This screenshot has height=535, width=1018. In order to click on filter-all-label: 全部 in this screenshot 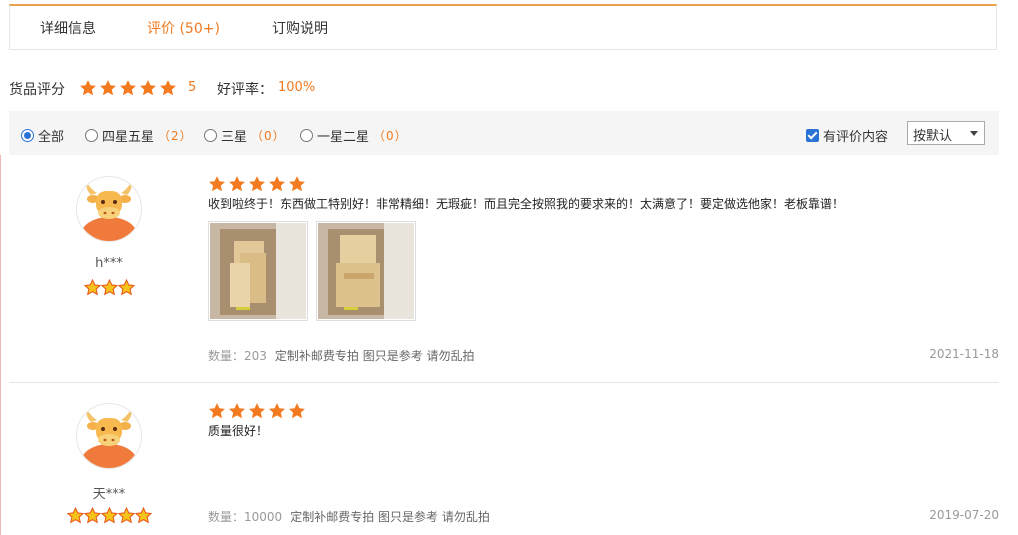, I will do `click(51, 137)`.